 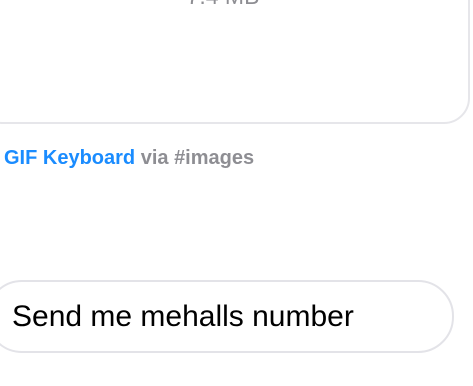 I want to click on via-attribution: GIF Keyboard via #images, so click(x=129, y=158).